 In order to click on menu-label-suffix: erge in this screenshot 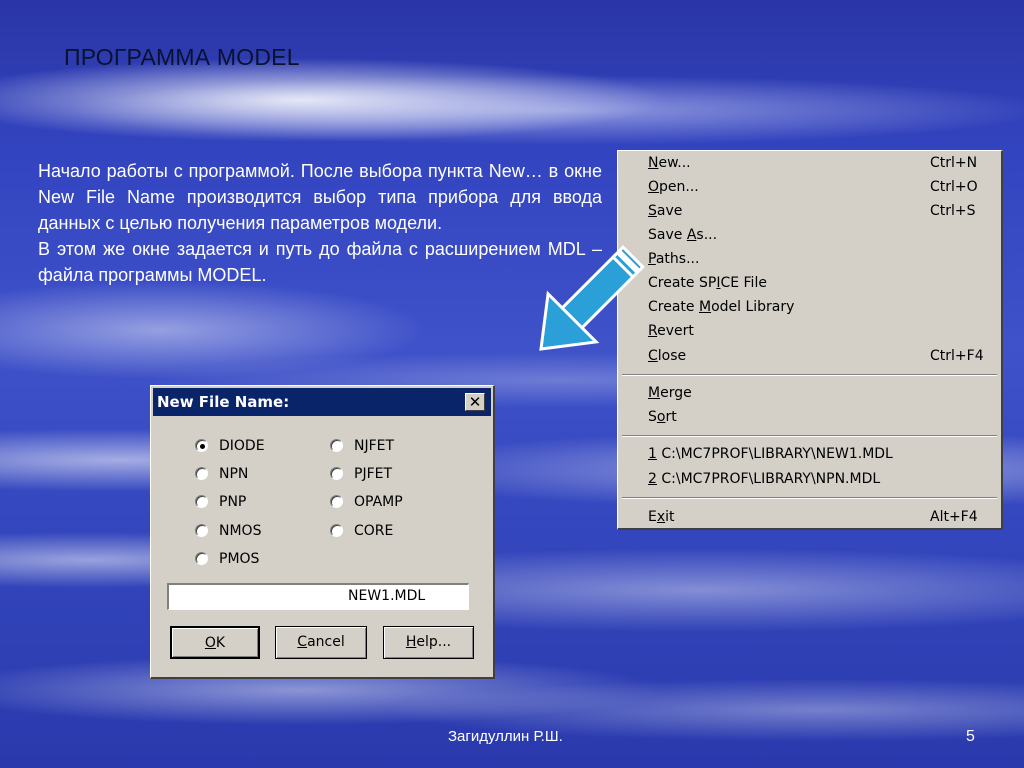, I will do `click(676, 393)`.